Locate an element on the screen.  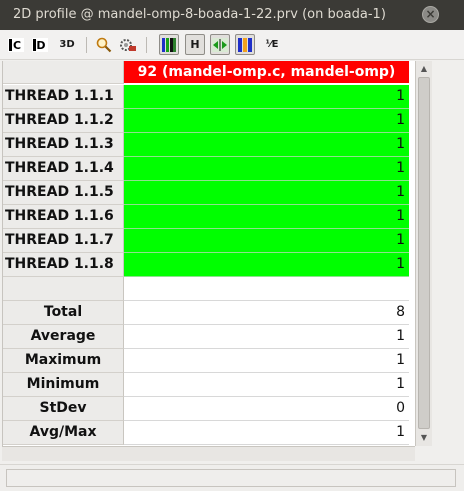
stat-label: Average is located at coordinates (63, 337).